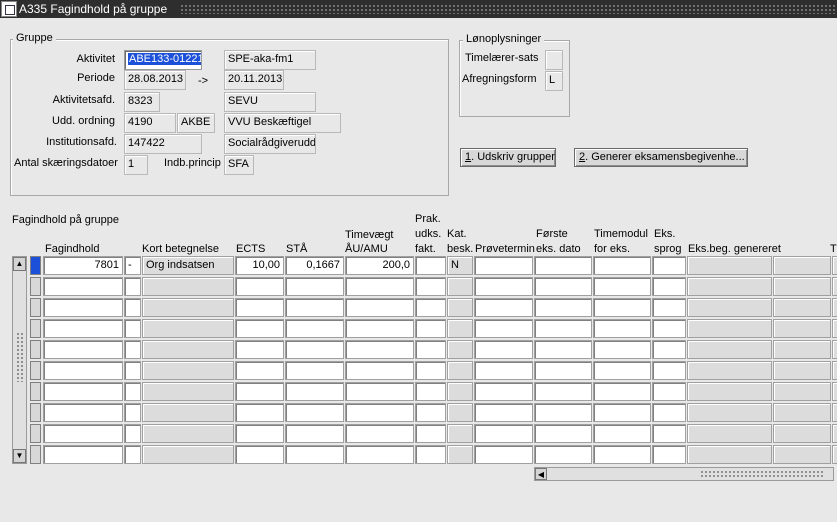 Image resolution: width=837 pixels, height=522 pixels. Describe the element at coordinates (460, 265) in the screenshot. I see `kat-cell: N` at that location.